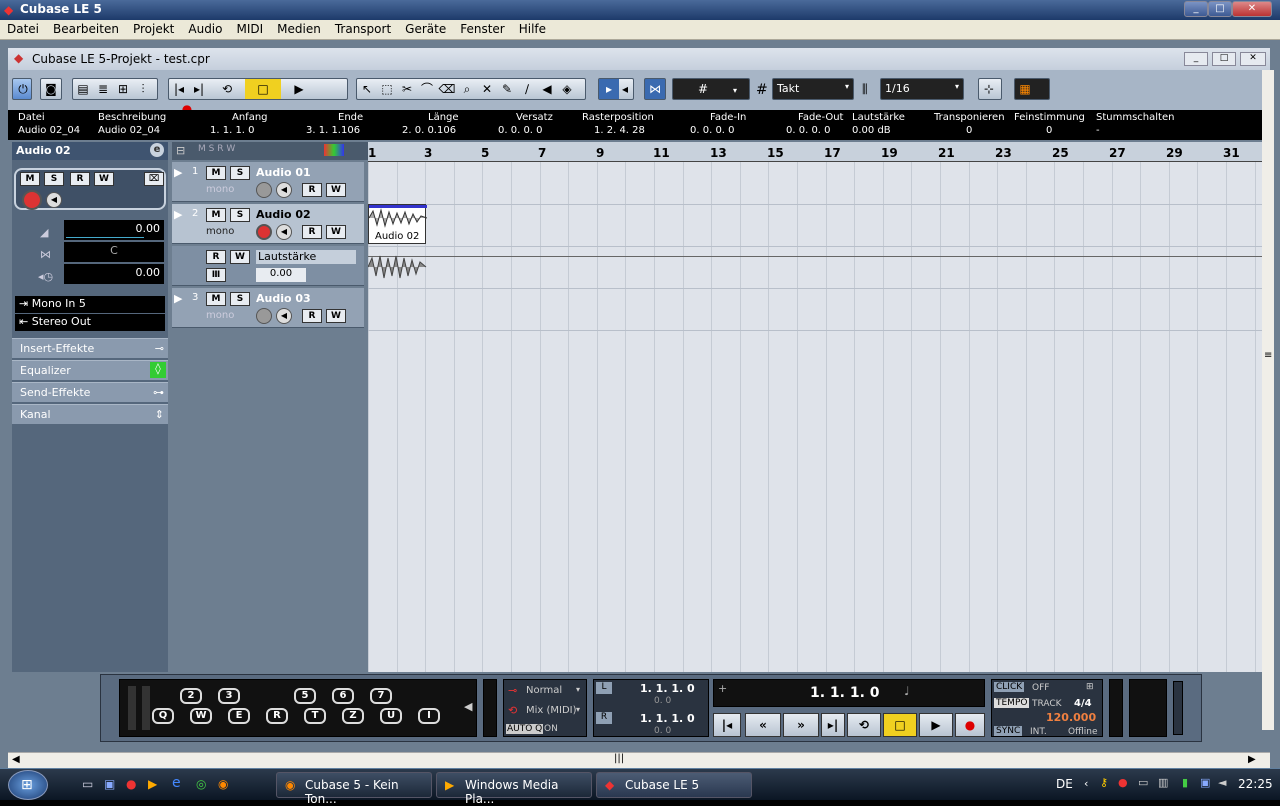  Describe the element at coordinates (157, 150) in the screenshot. I see `edit-channel-icon: e` at that location.